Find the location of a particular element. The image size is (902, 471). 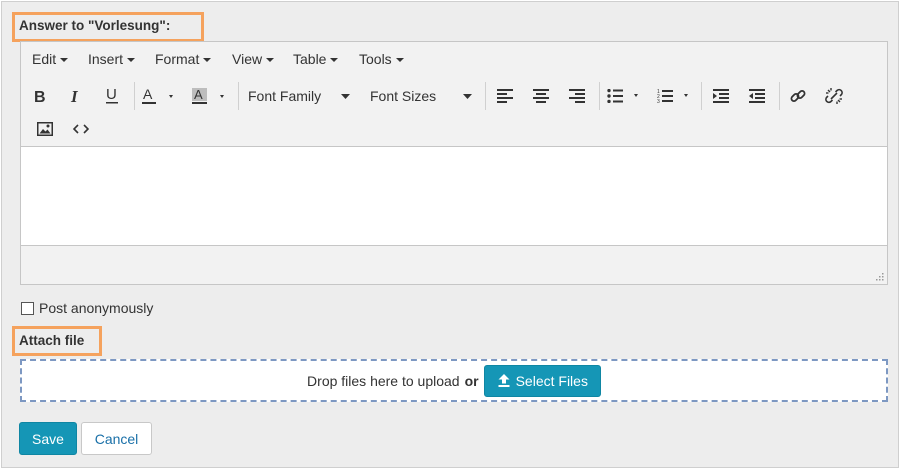

italic-icon: I is located at coordinates (74, 96).